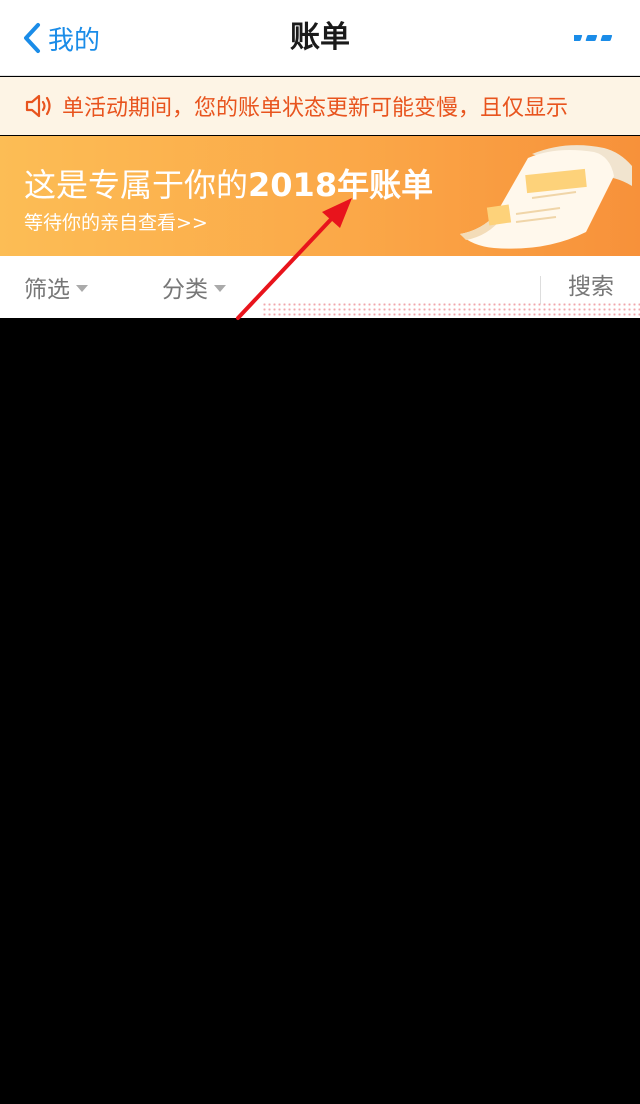 The height and width of the screenshot is (1104, 640). Describe the element at coordinates (38, 106) in the screenshot. I see `speaker-icon` at that location.